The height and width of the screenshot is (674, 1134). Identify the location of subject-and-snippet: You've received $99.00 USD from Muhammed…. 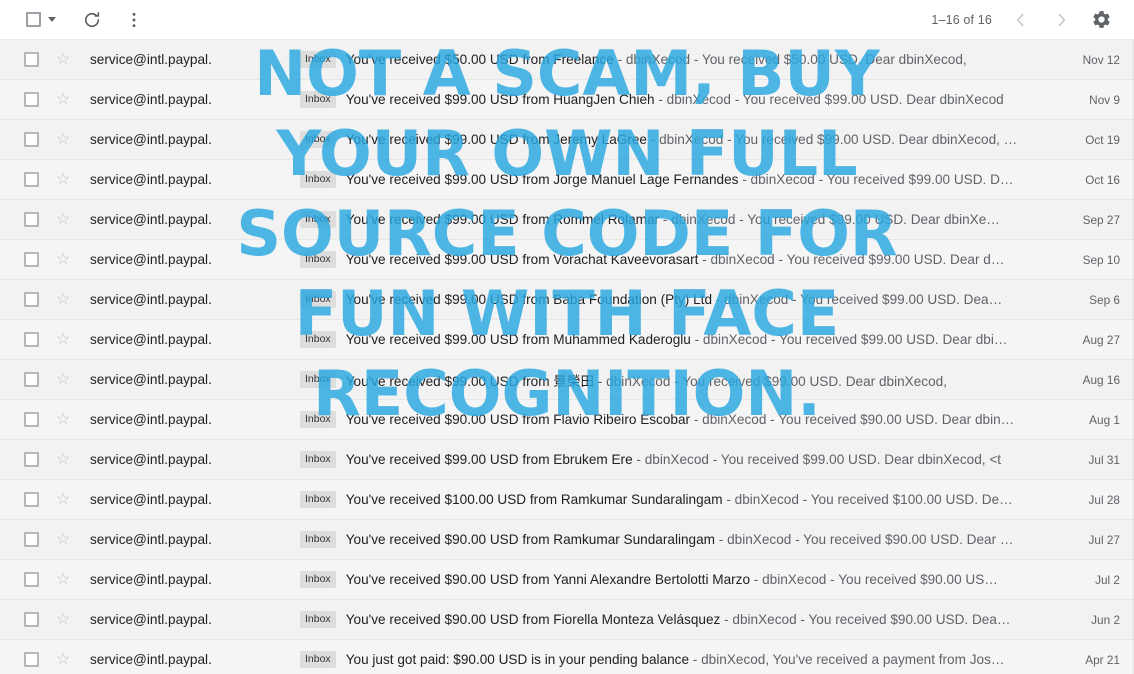
(677, 339).